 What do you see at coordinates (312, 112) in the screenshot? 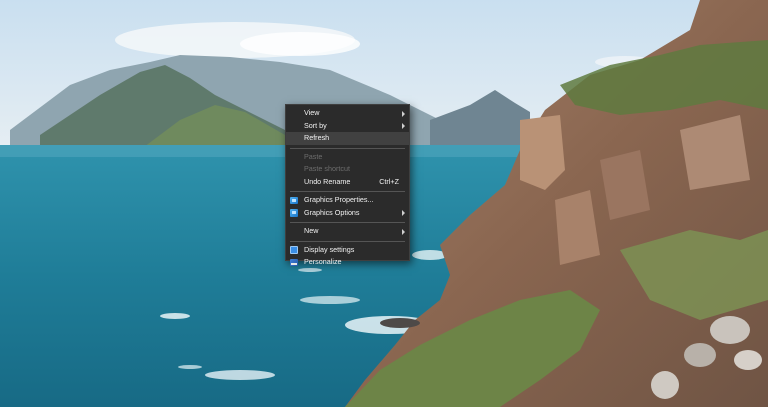
I see `menu-item-label: View` at bounding box center [312, 112].